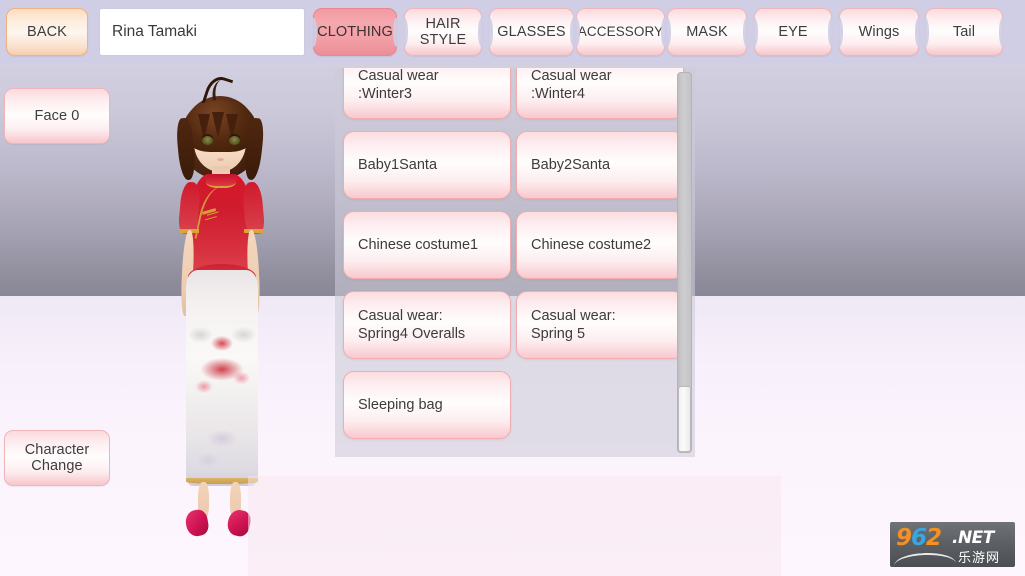 This screenshot has height=576, width=1025. I want to click on list-item: Chinese costume2, so click(600, 245).